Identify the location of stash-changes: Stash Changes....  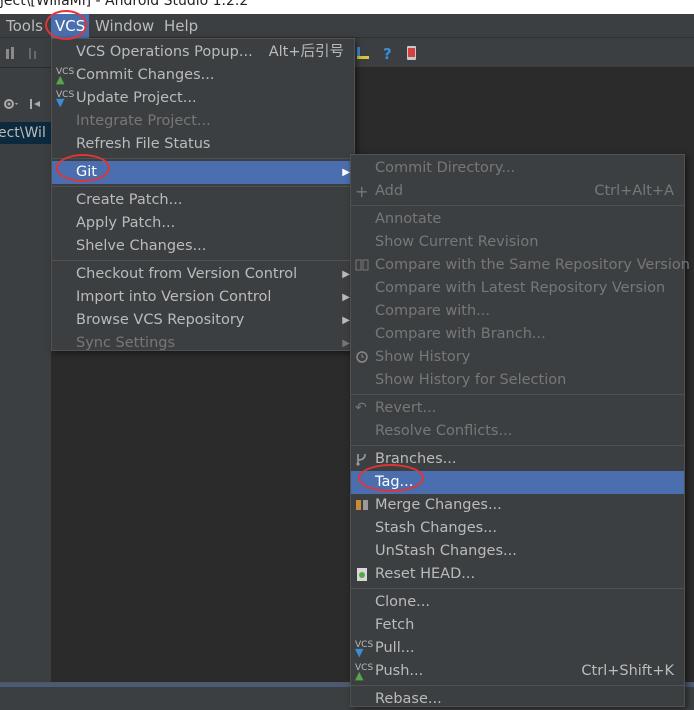
(517, 528).